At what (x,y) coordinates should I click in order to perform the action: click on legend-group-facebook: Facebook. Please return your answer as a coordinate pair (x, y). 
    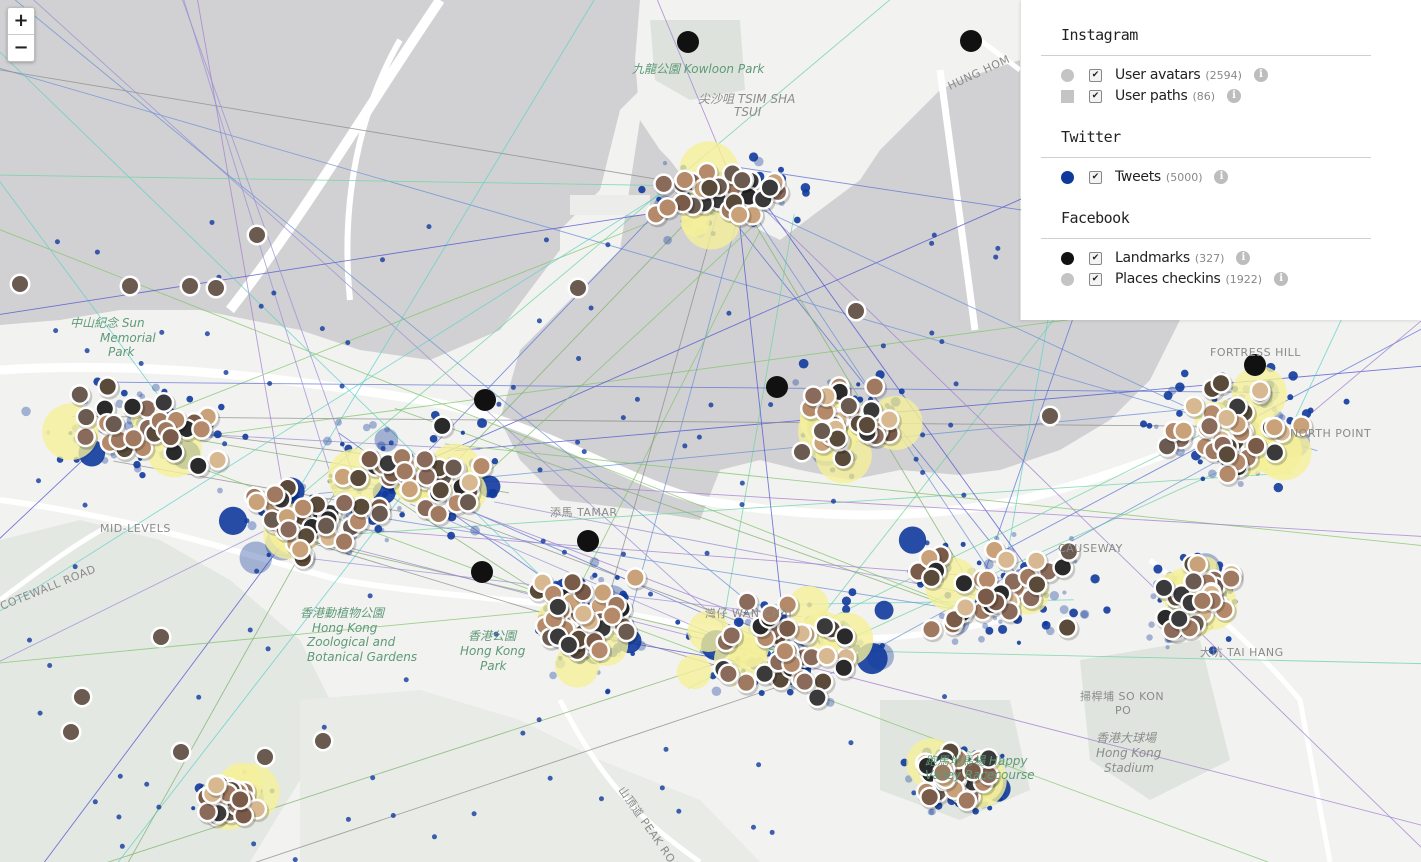
    Looking at the image, I should click on (1095, 218).